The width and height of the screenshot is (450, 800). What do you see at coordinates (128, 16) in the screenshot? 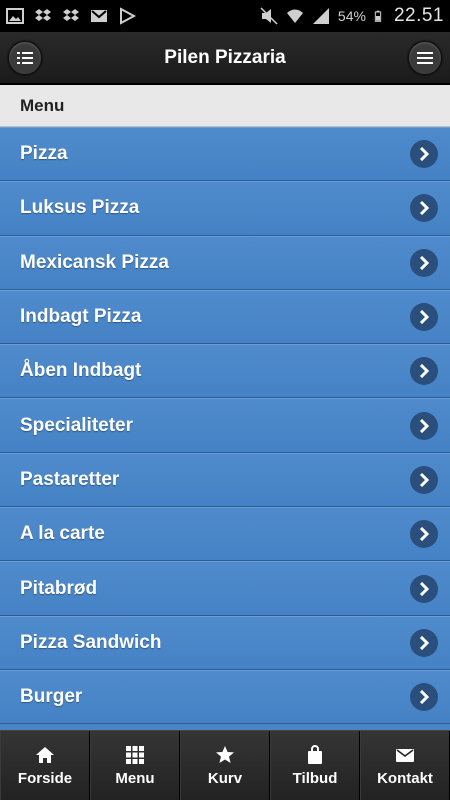
I see `play-store-icon` at bounding box center [128, 16].